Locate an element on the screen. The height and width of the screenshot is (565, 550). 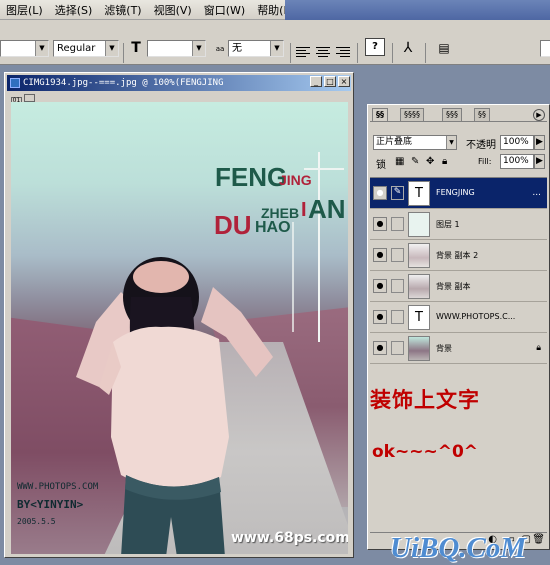
font-size-icon: T is located at coordinates (136, 48).